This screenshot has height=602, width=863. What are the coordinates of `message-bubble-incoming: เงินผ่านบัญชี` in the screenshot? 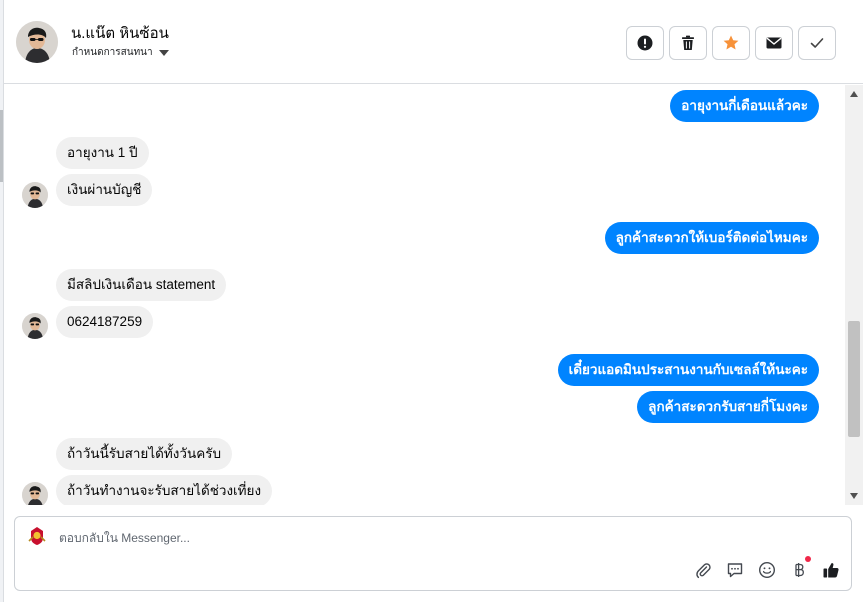 It's located at (104, 190).